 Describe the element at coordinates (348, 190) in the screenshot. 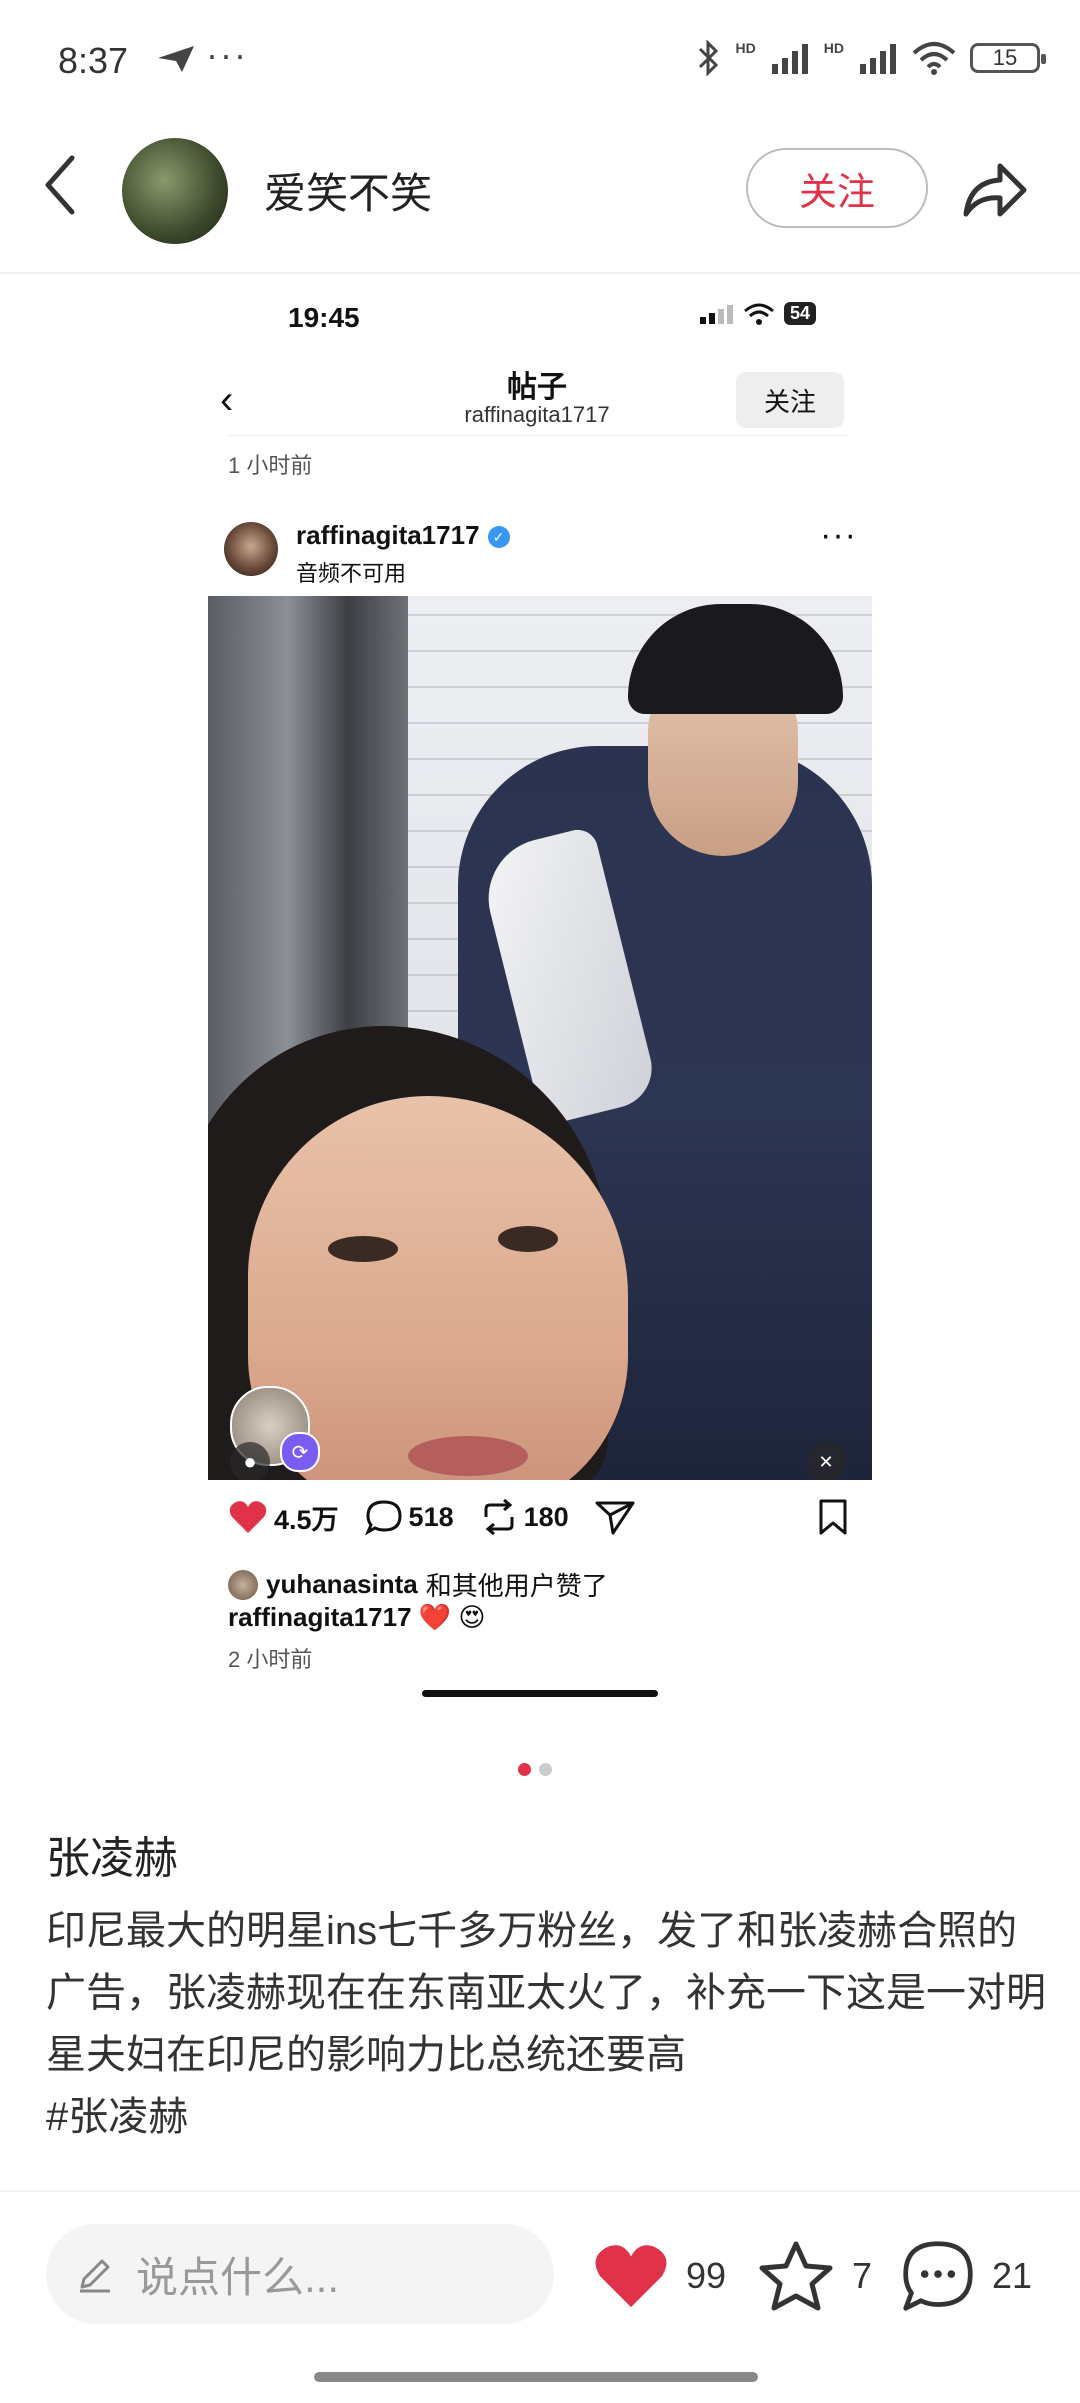

I see `author-name: 爱笑不笑` at that location.